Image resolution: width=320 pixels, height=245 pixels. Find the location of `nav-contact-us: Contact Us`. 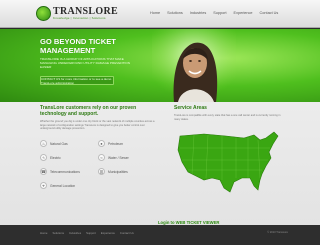

nav-contact-us: Contact Us is located at coordinates (269, 13).